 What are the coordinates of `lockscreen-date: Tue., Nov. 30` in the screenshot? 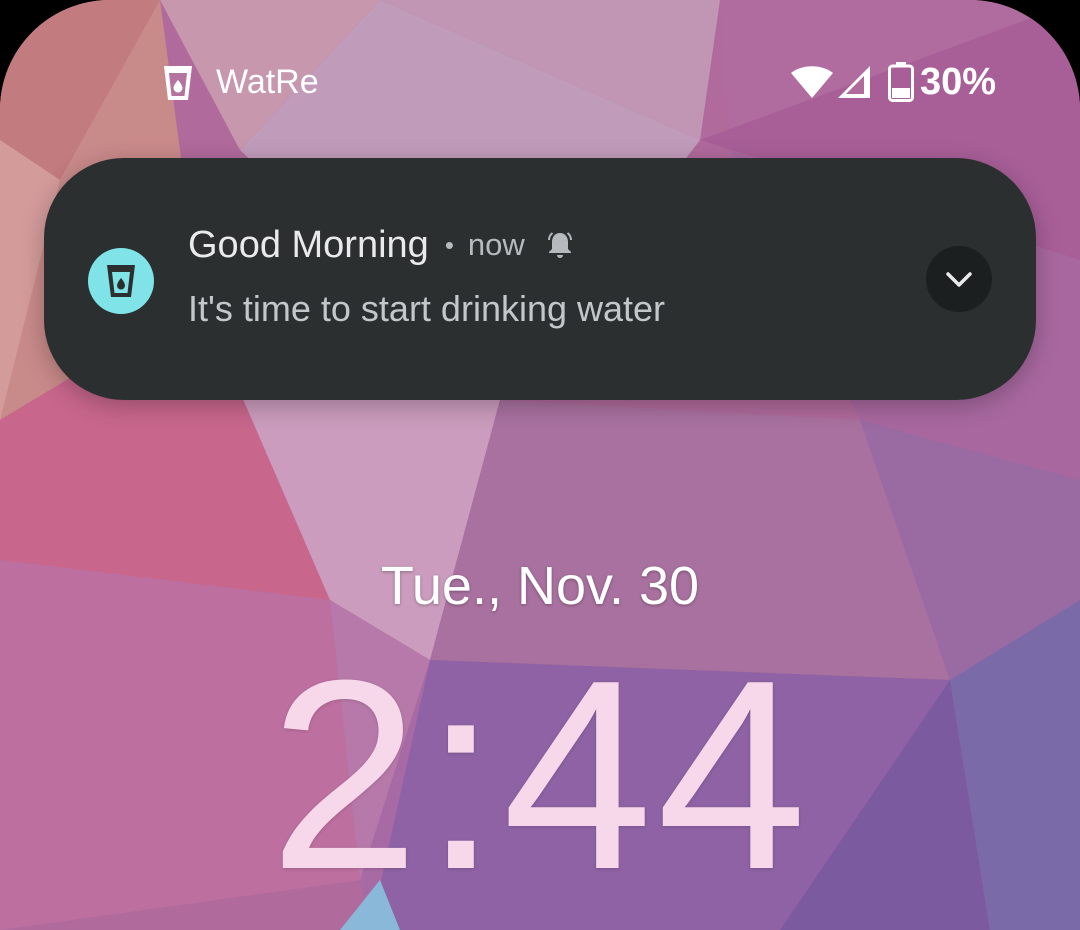 It's located at (540, 586).